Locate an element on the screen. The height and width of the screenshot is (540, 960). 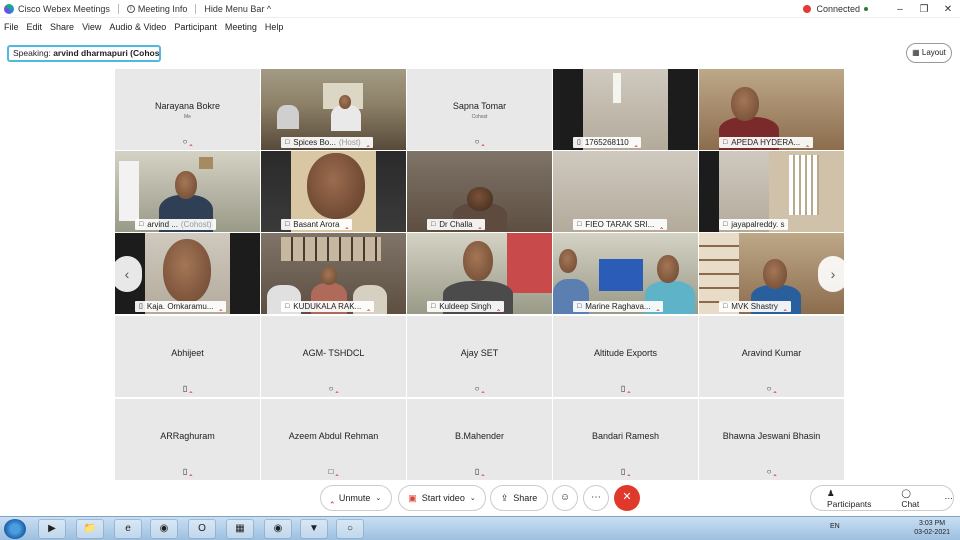
media-player-icon: ▶ is located at coordinates (52, 529).